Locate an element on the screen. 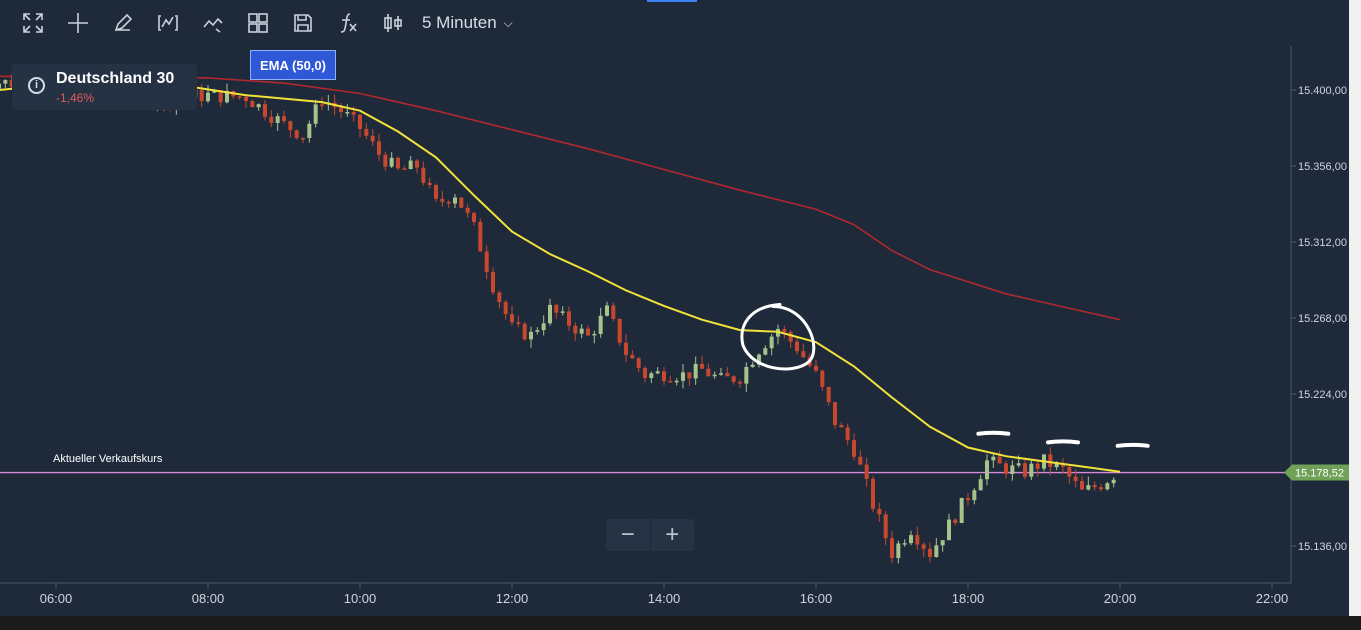 The height and width of the screenshot is (630, 1361). fullscreen-icon is located at coordinates (33, 23).